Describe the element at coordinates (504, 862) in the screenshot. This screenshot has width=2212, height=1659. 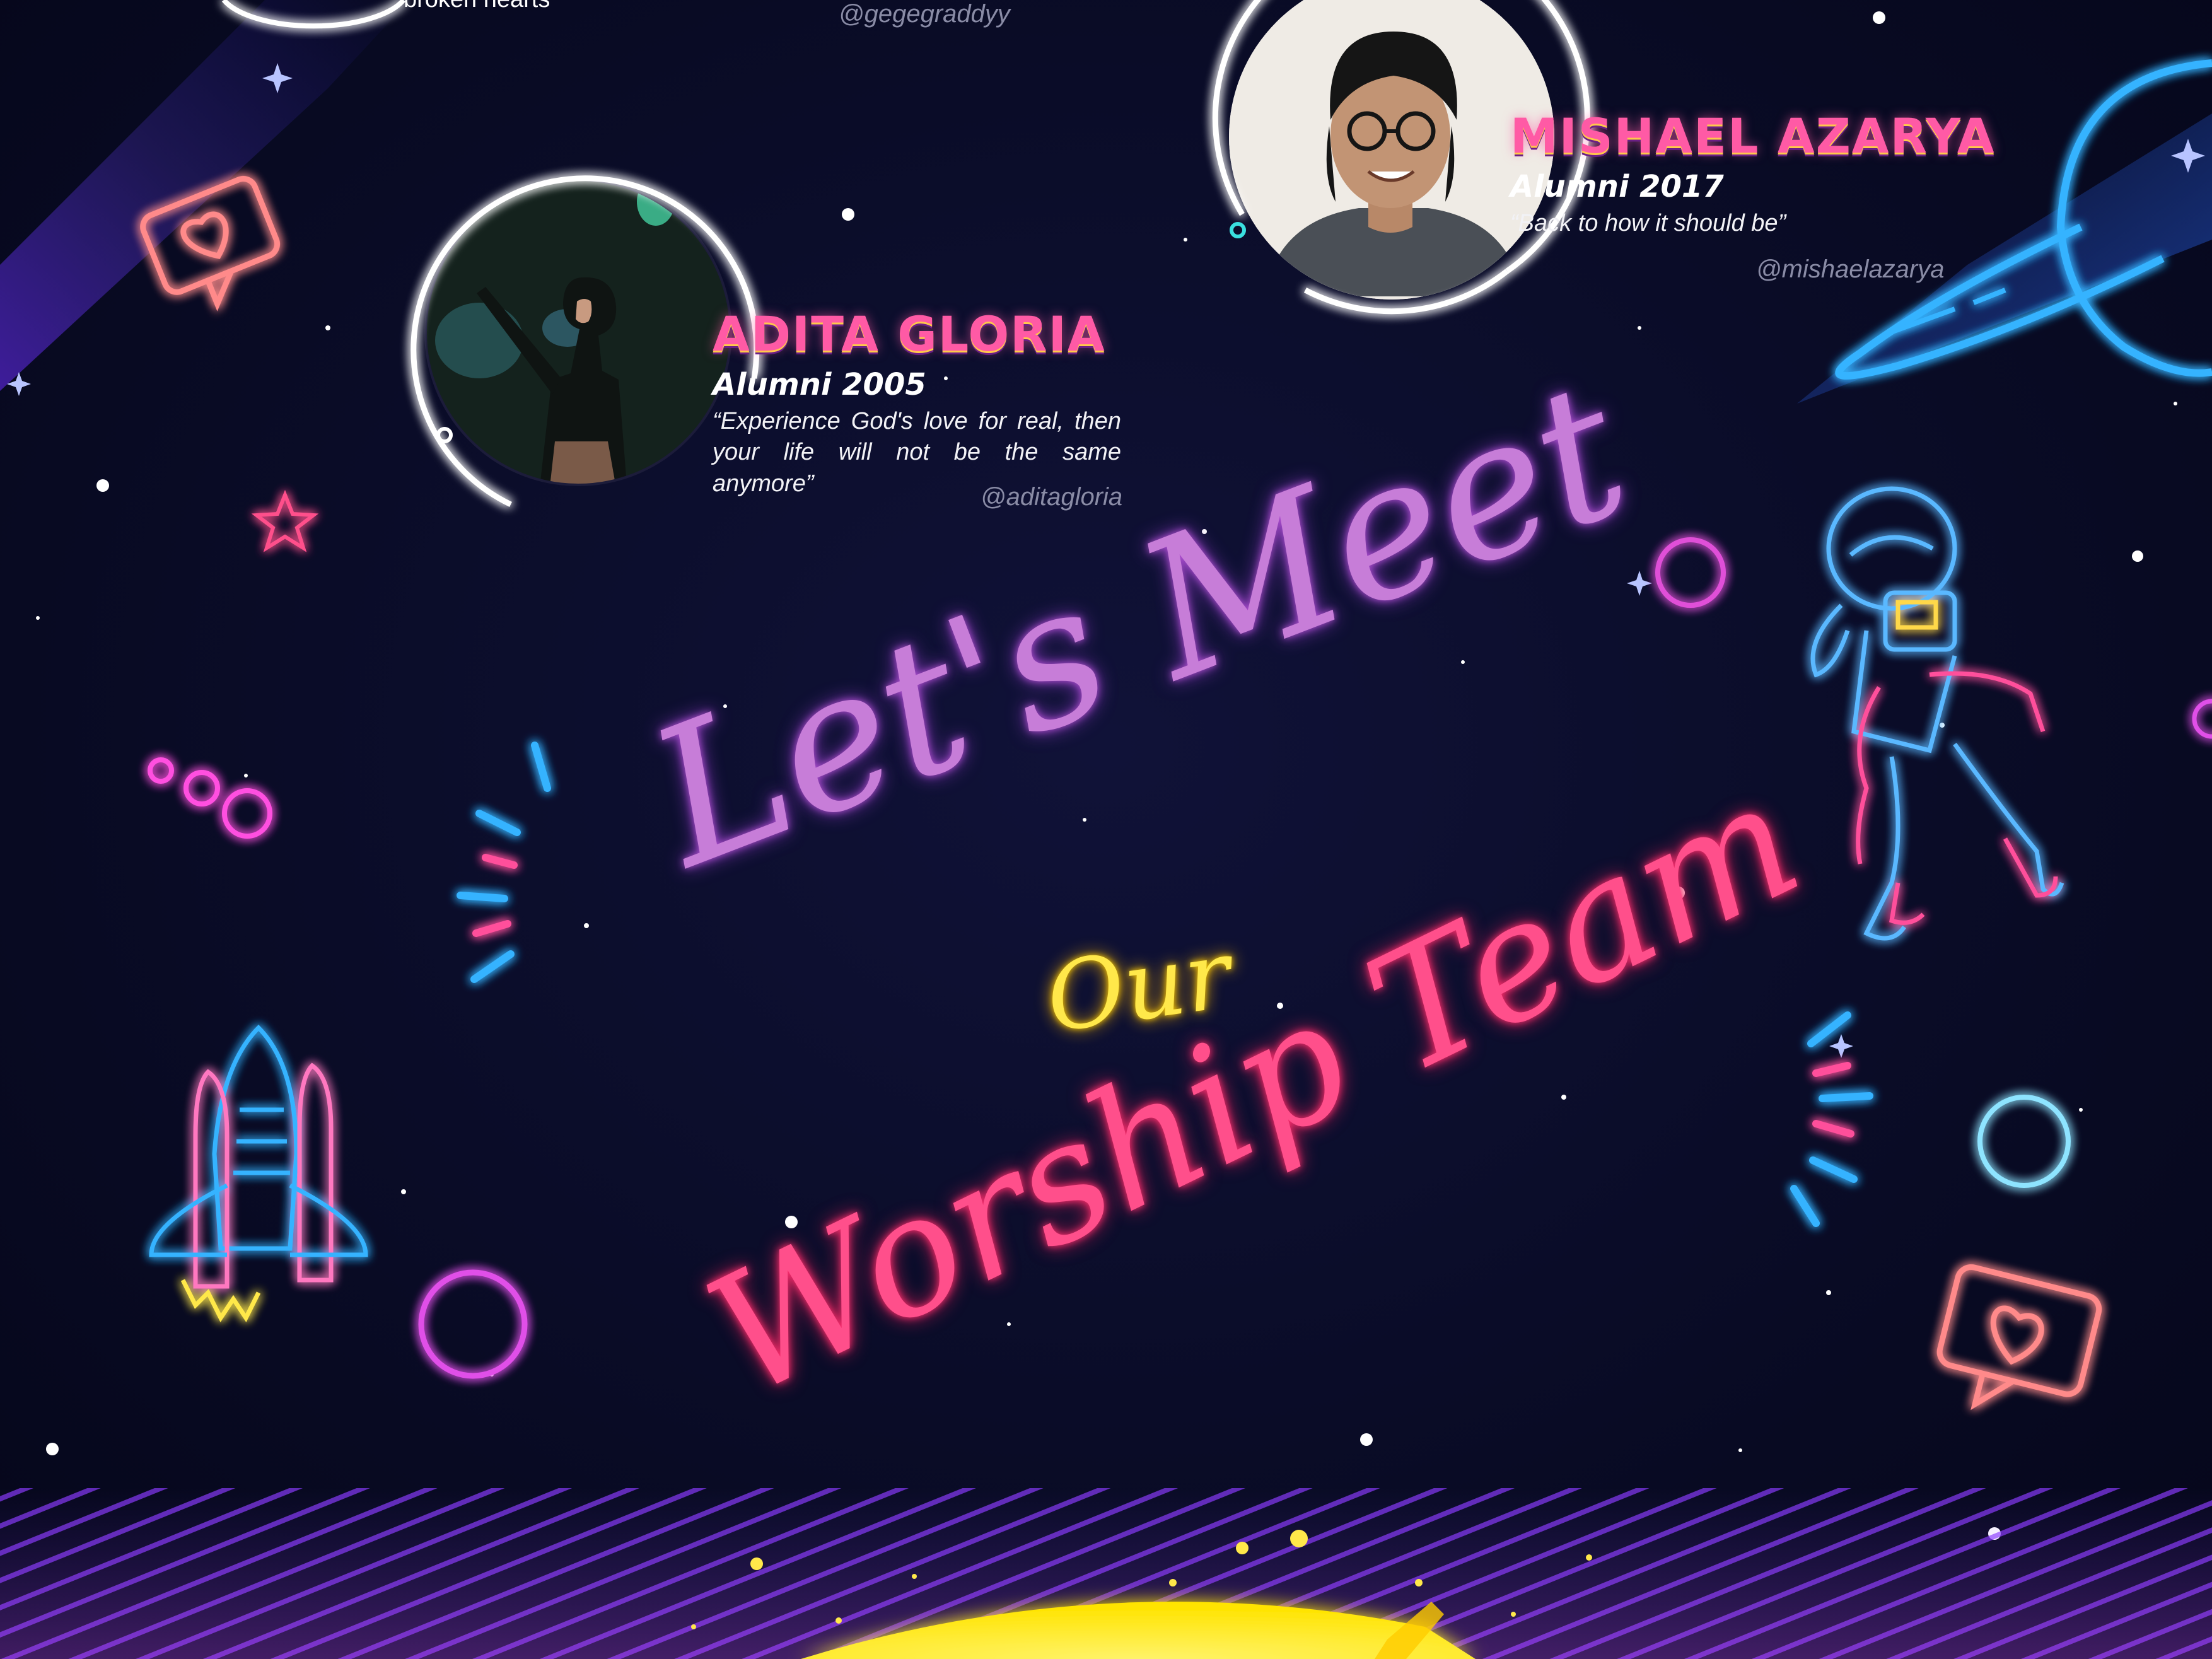
I see `spark-lines-icon` at that location.